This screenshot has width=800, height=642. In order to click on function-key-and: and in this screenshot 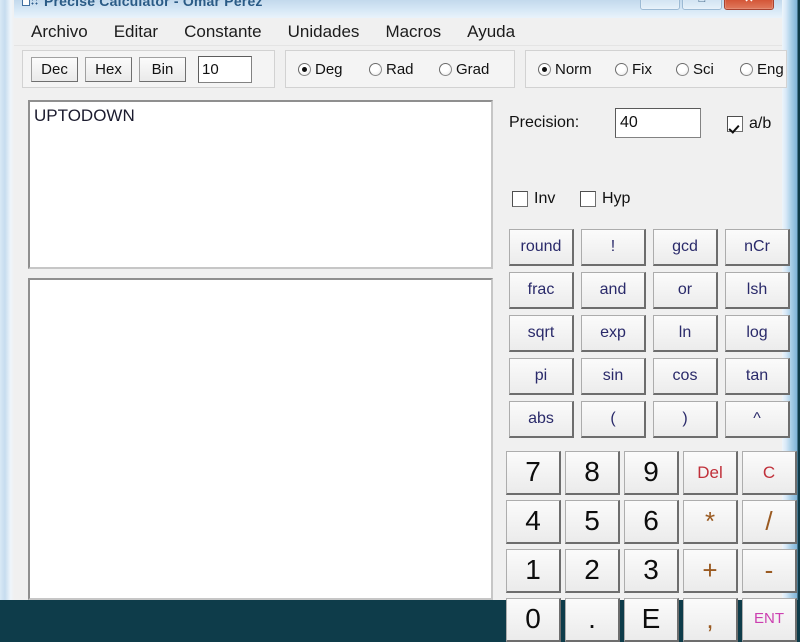, I will do `click(613, 290)`.